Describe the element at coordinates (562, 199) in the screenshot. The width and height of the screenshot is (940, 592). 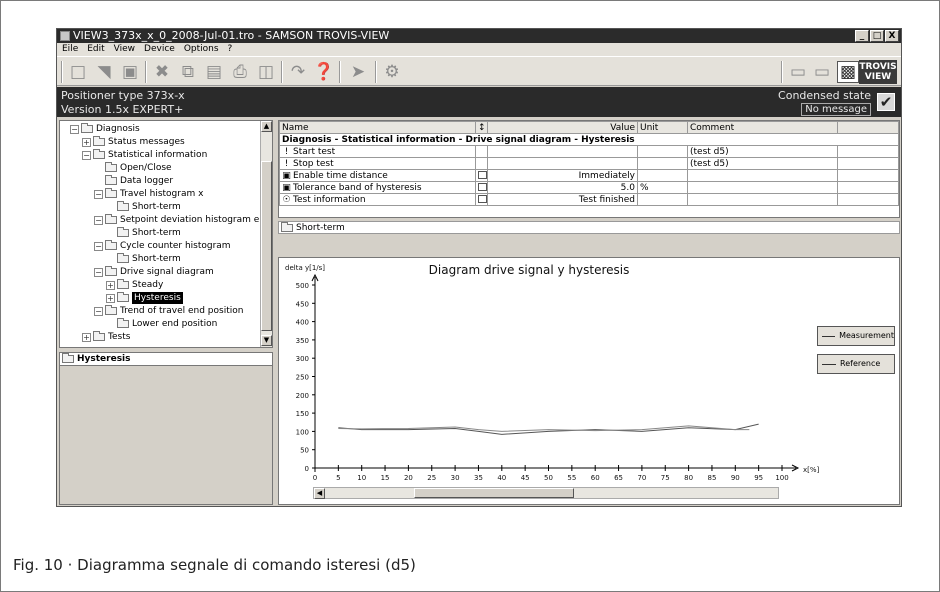
I see `param-value: Test finished` at that location.